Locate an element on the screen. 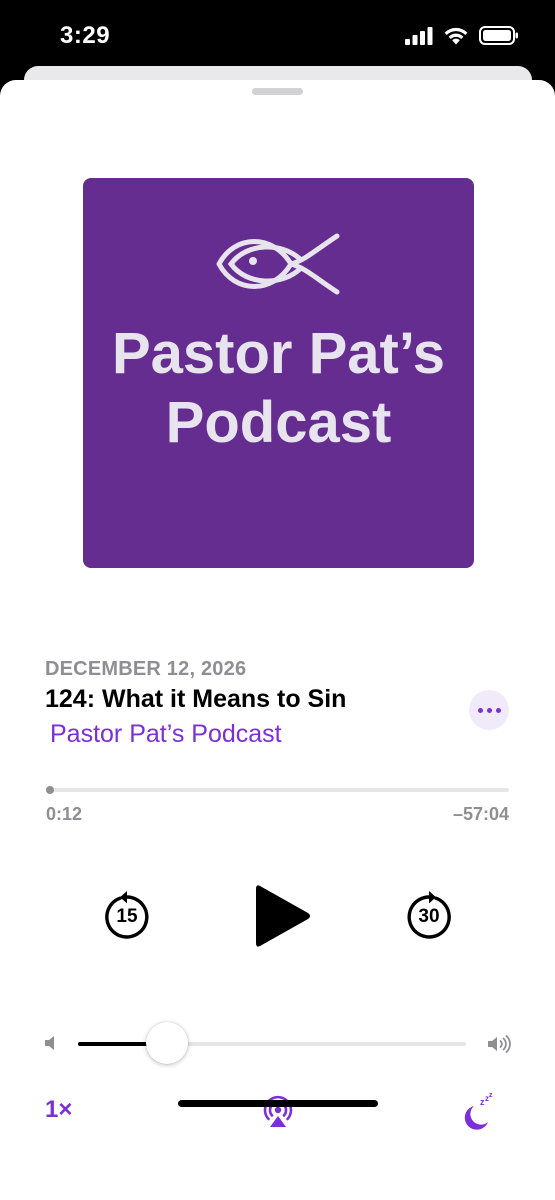 This screenshot has width=555, height=1200. skip-back-label: 15 is located at coordinates (127, 916).